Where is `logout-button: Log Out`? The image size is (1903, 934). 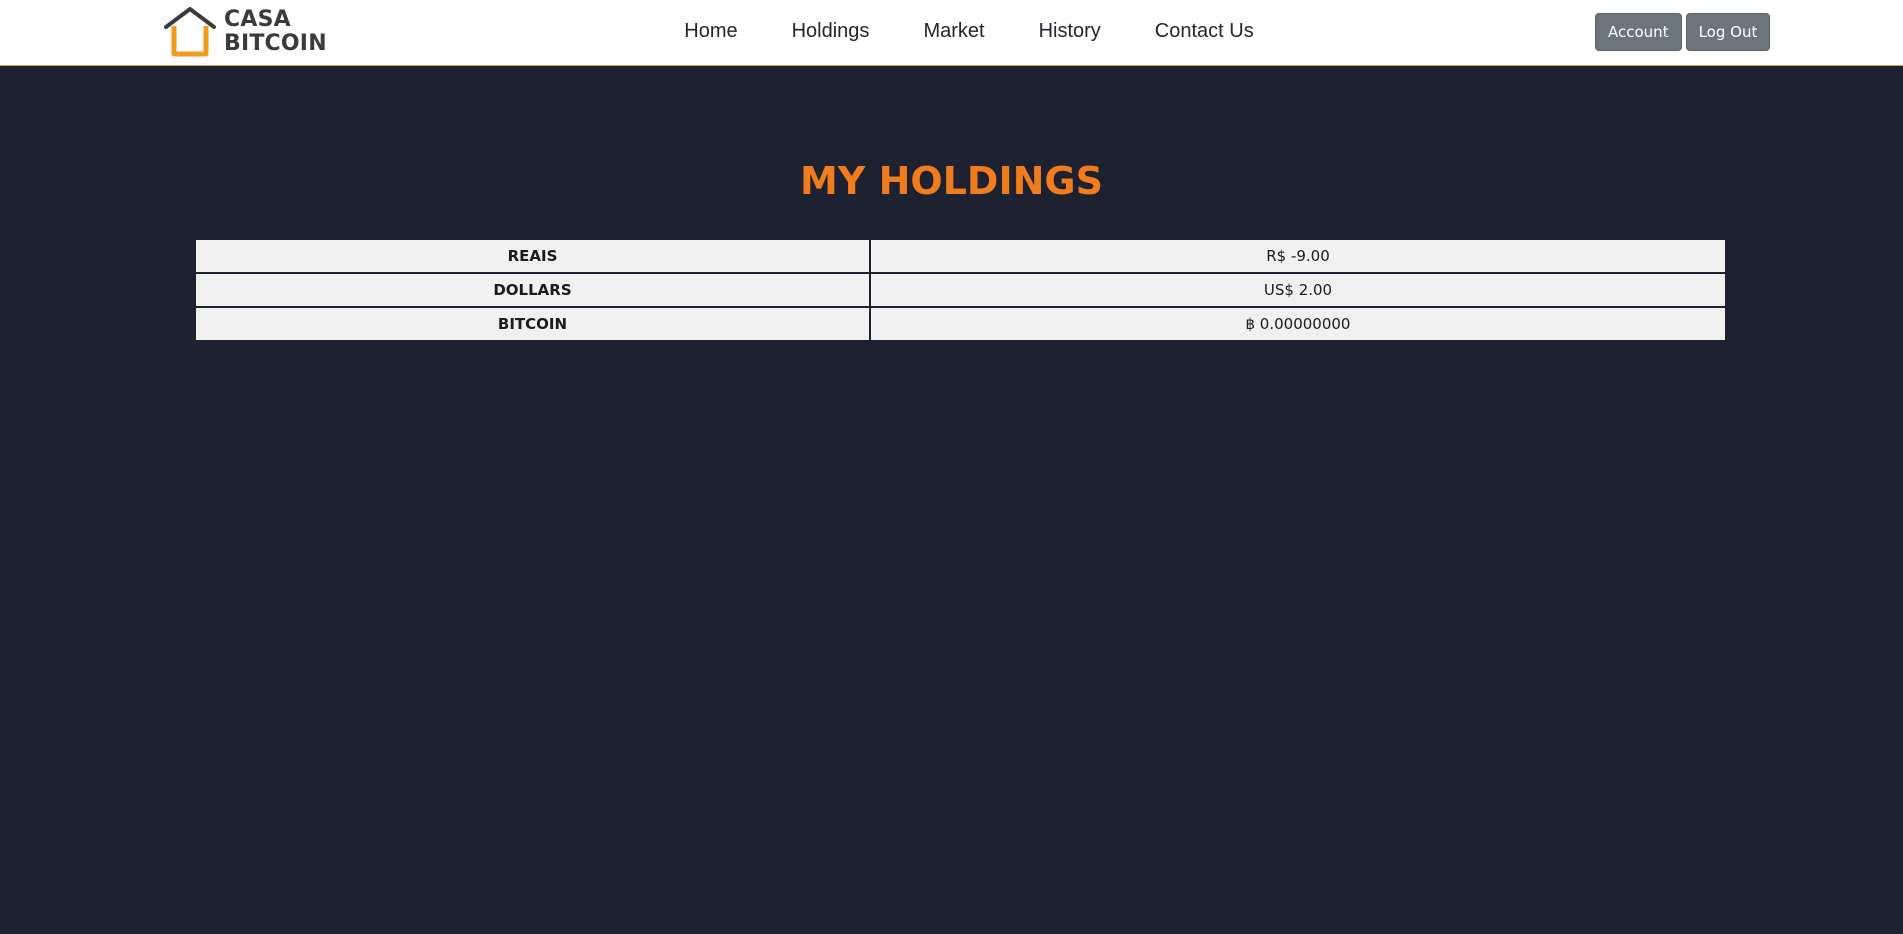
logout-button: Log Out is located at coordinates (1728, 32).